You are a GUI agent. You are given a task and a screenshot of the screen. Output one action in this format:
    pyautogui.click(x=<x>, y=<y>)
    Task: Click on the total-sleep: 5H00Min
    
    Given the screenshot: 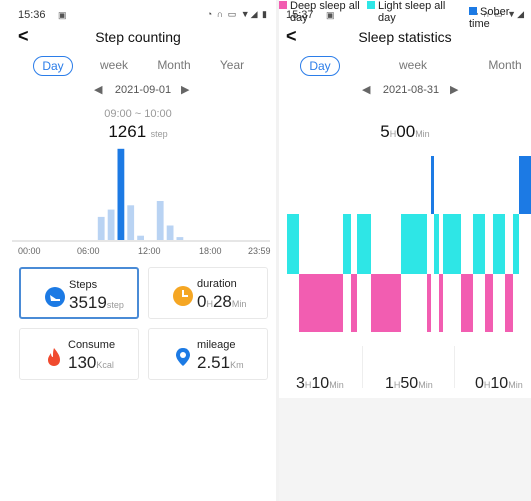 What is the action you would take?
    pyautogui.click(x=405, y=132)
    